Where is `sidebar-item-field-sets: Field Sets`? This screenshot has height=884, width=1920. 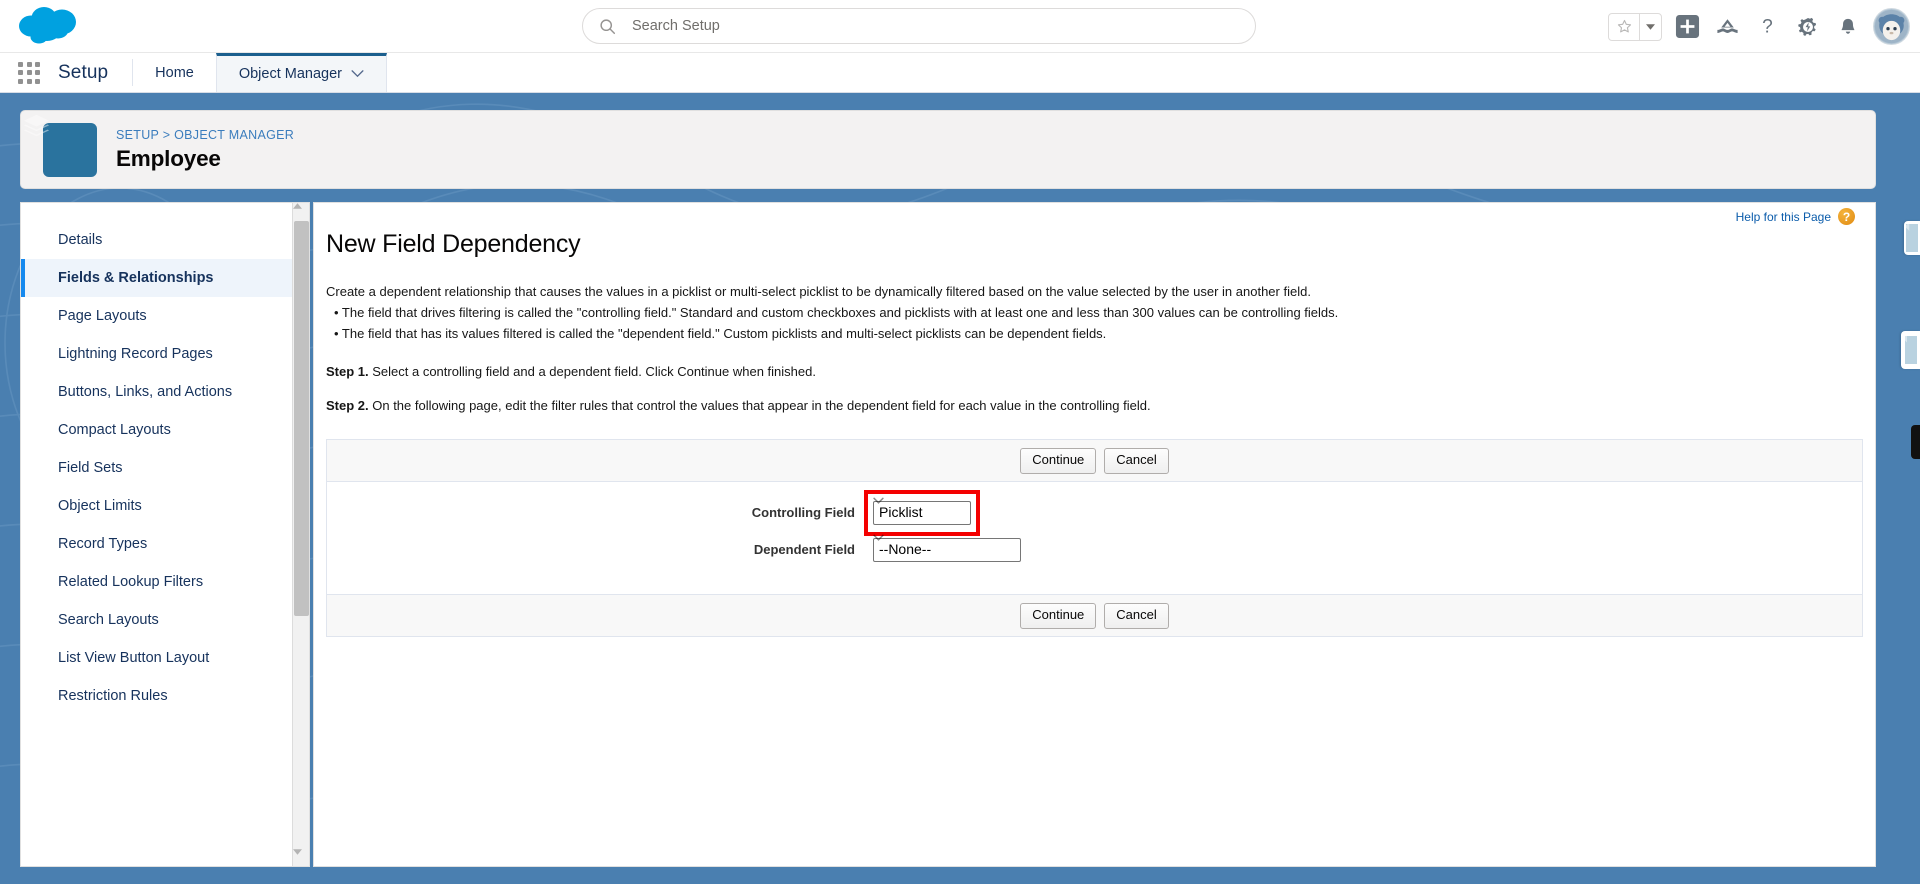 sidebar-item-field-sets: Field Sets is located at coordinates (165, 468).